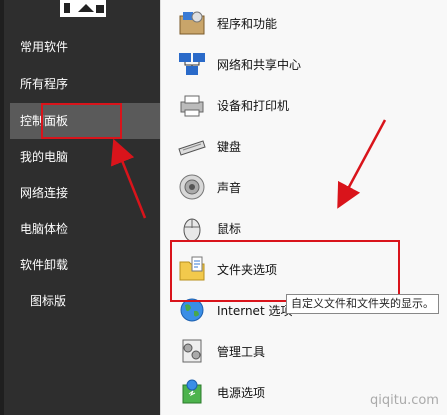 The image size is (447, 415). What do you see at coordinates (229, 187) in the screenshot?
I see `cp-item-label: 声音` at bounding box center [229, 187].